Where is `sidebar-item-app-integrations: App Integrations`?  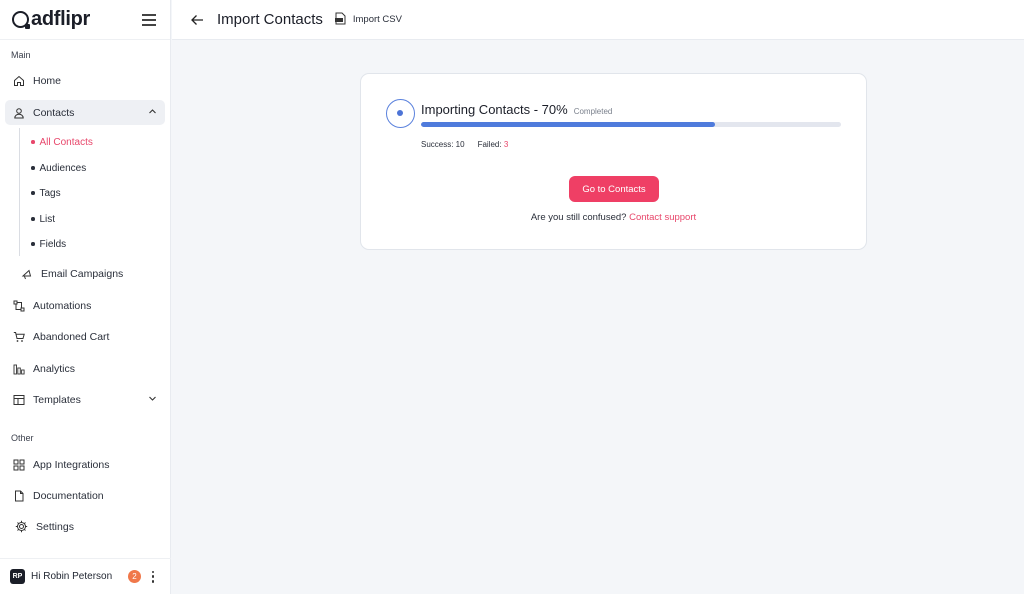
sidebar-item-app-integrations: App Integrations is located at coordinates (85, 464).